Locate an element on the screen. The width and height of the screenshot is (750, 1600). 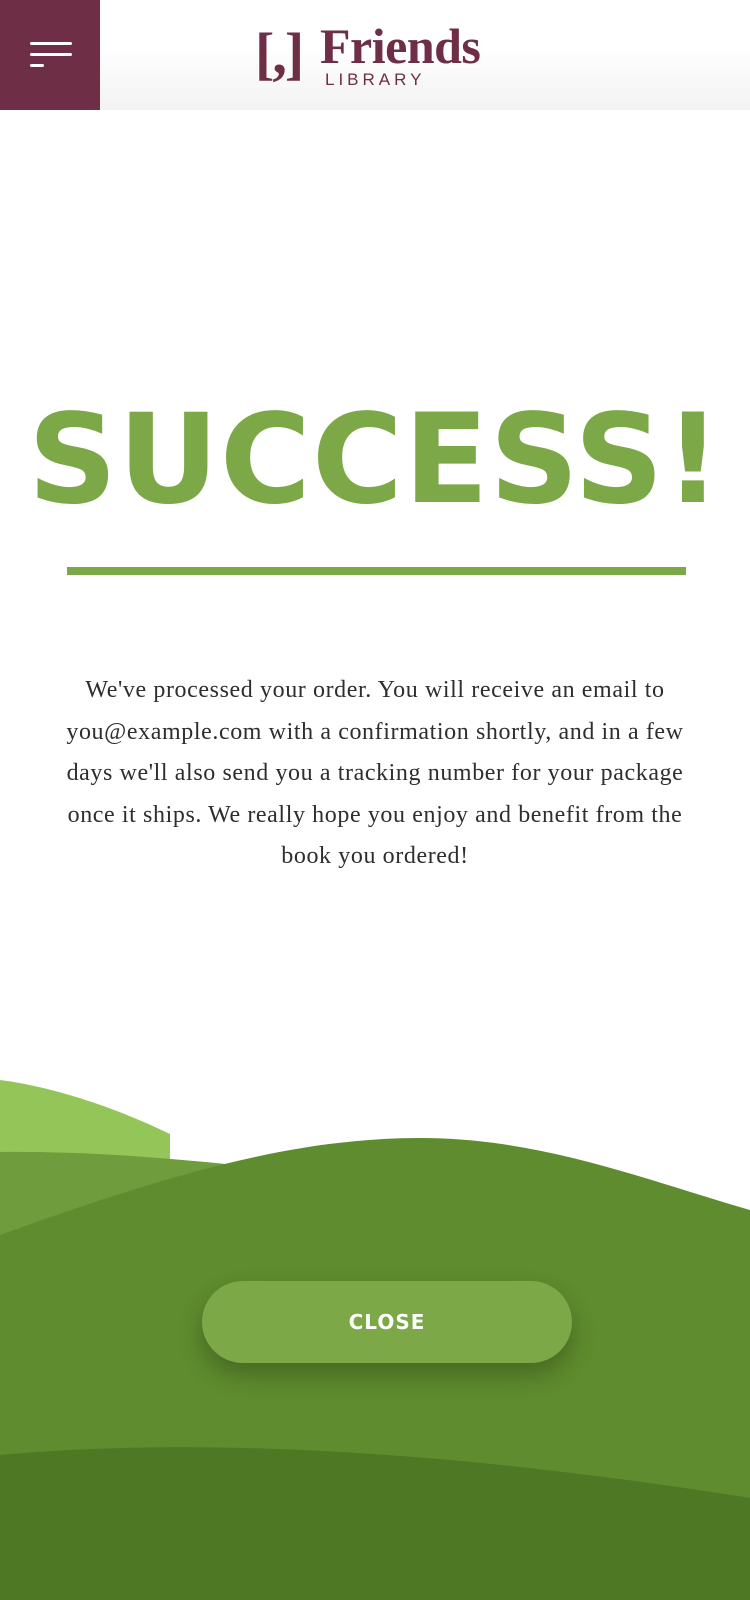
heading-divider is located at coordinates (376, 571).